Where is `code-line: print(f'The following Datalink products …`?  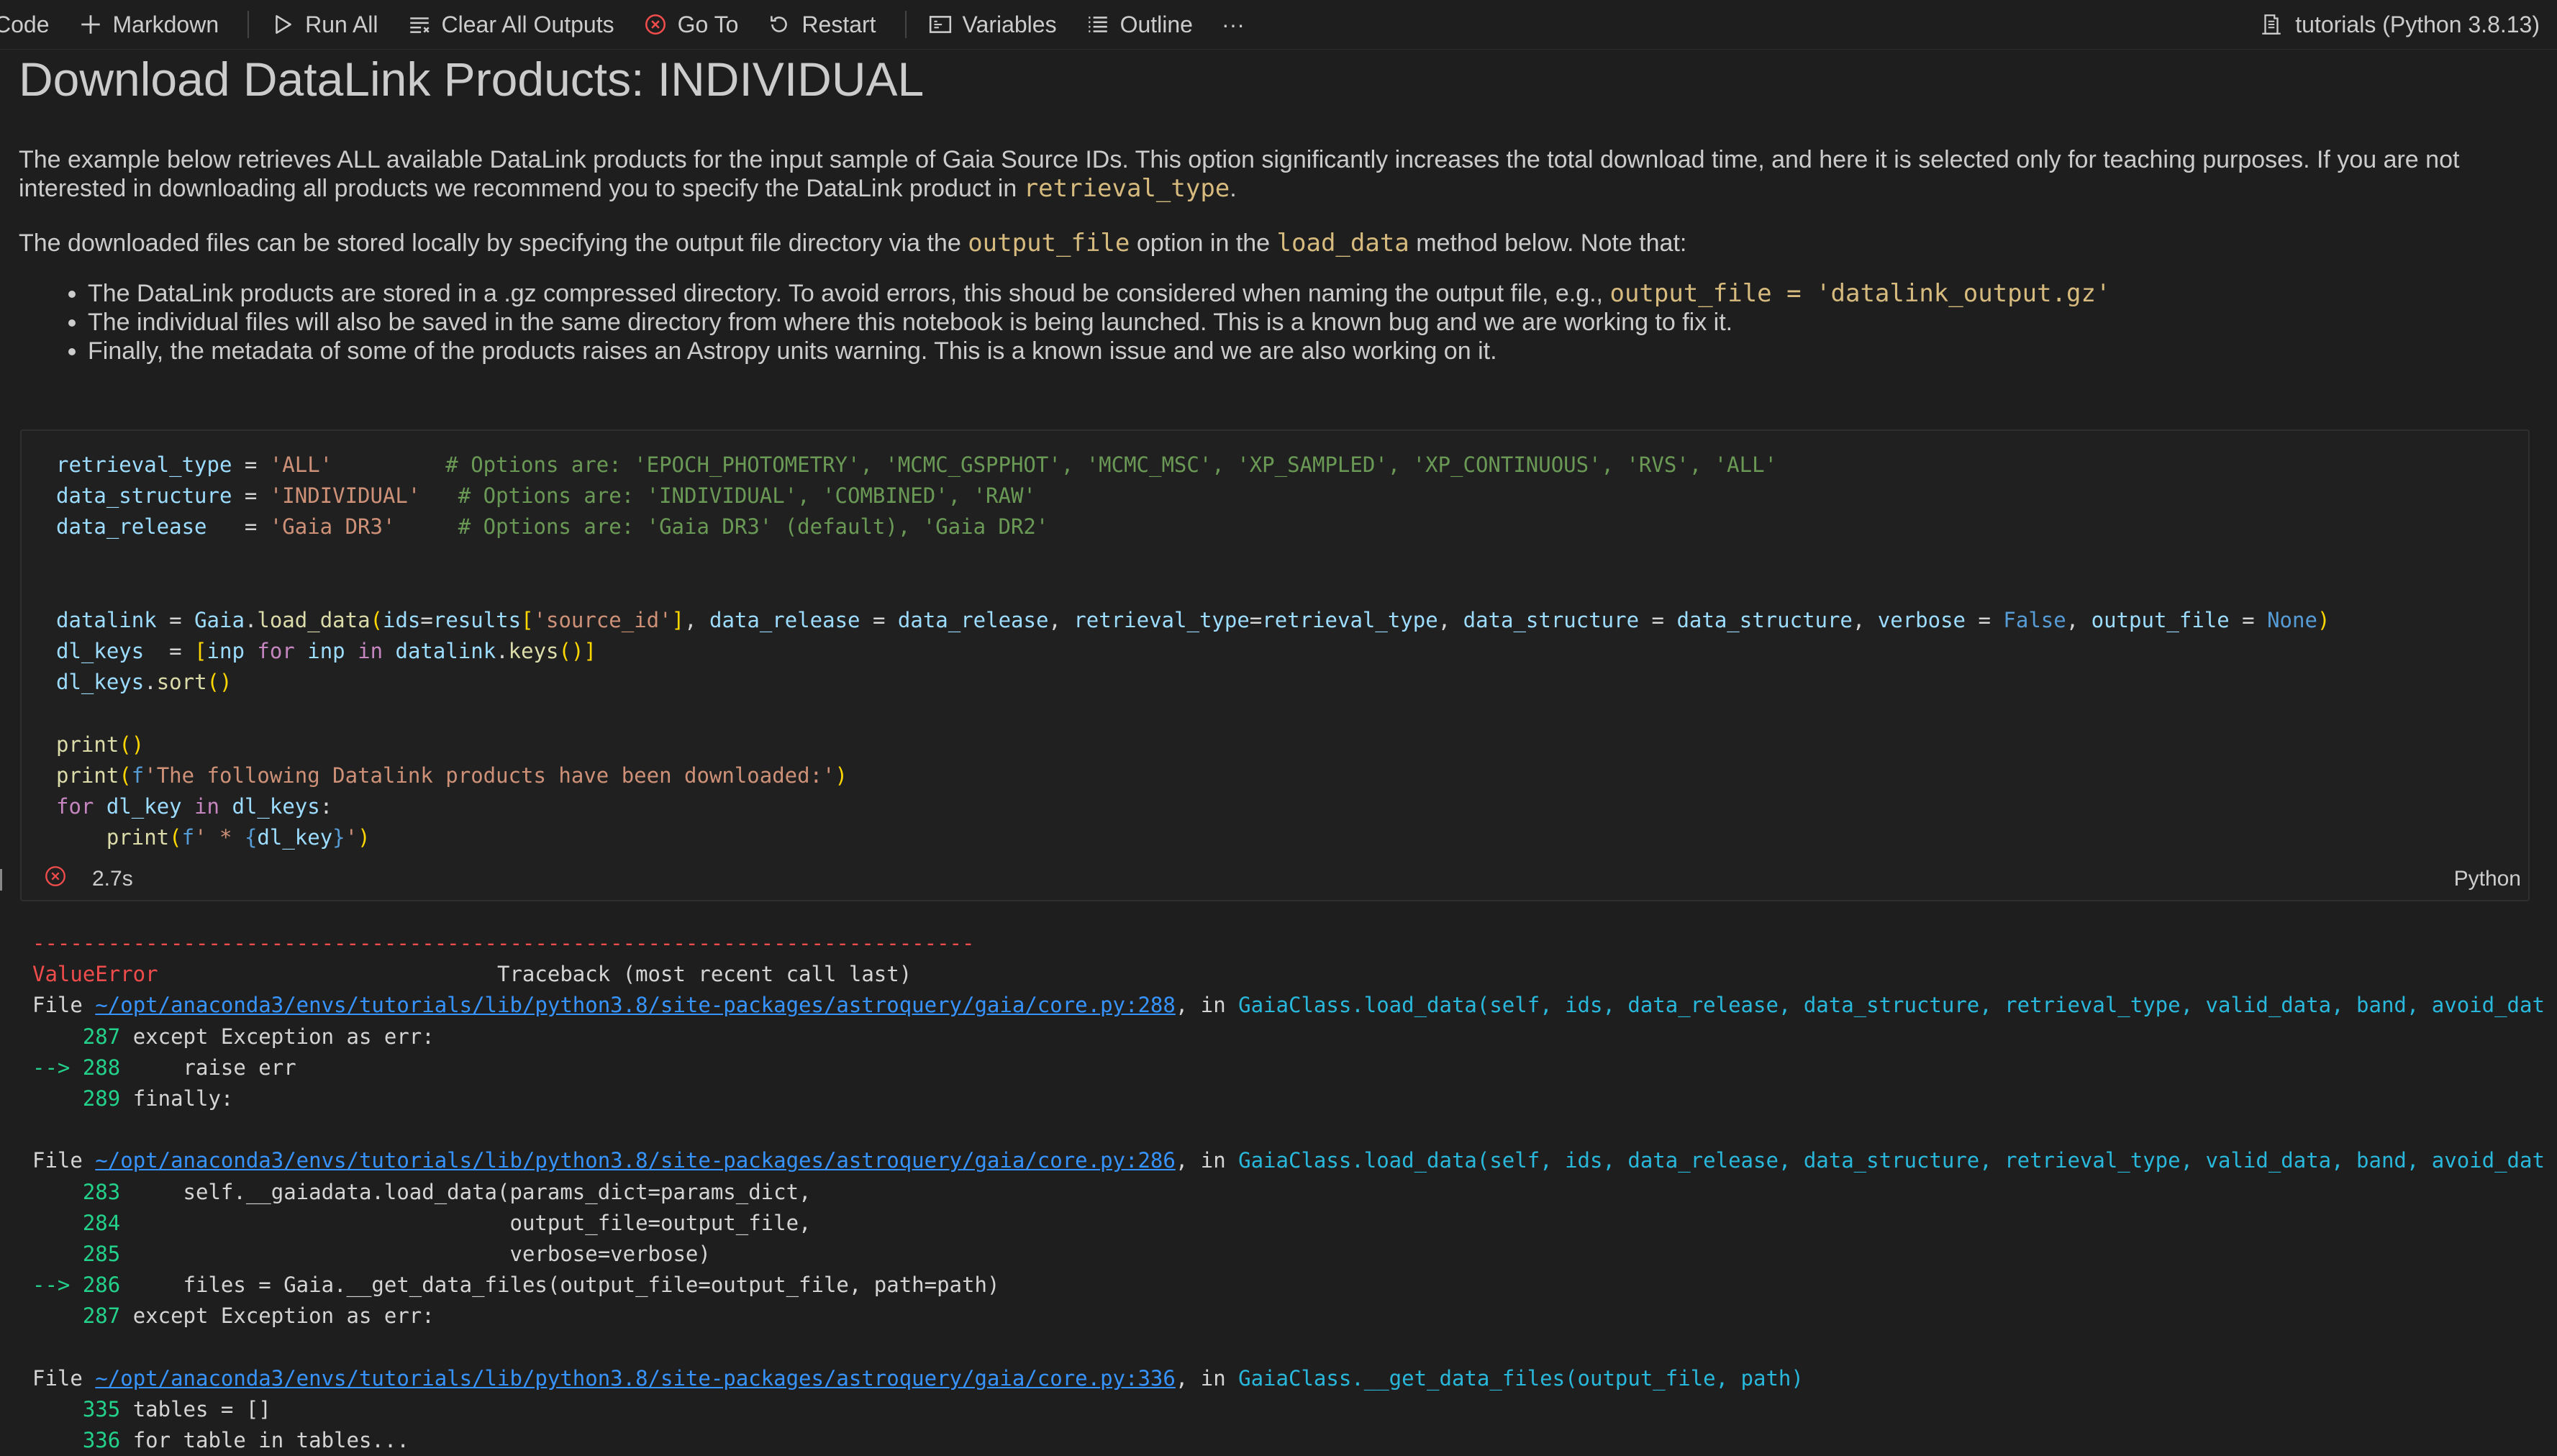
code-line: print(f'The following Datalink products … is located at coordinates (452, 775).